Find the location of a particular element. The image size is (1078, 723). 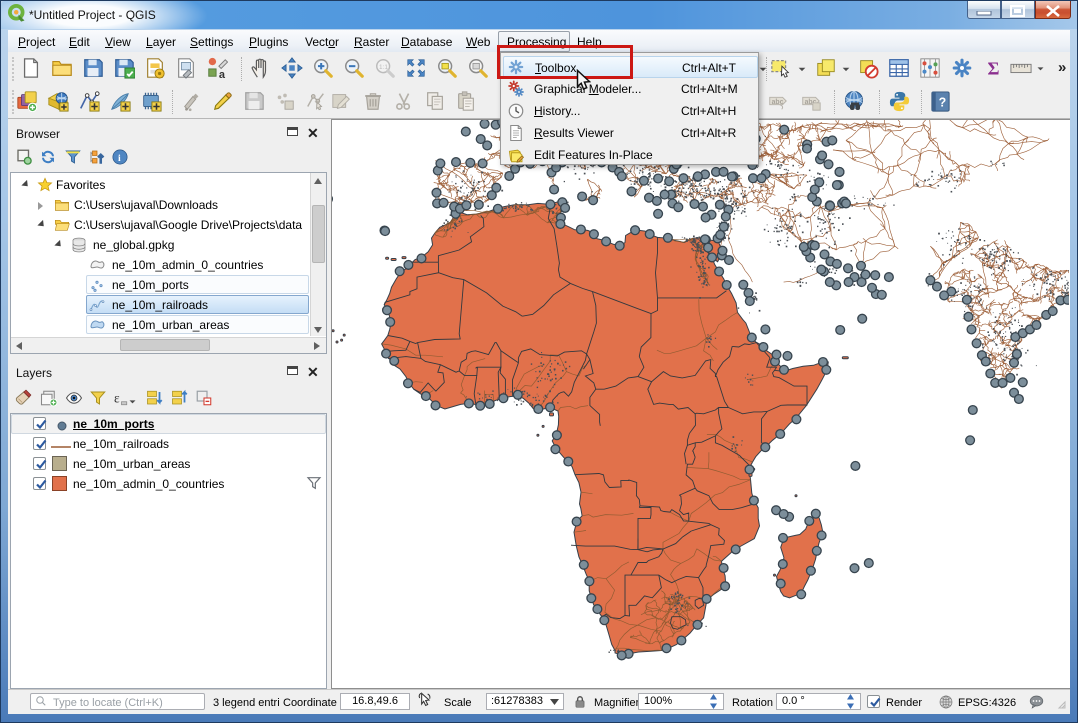

svg-text: i is located at coordinates (119, 158).